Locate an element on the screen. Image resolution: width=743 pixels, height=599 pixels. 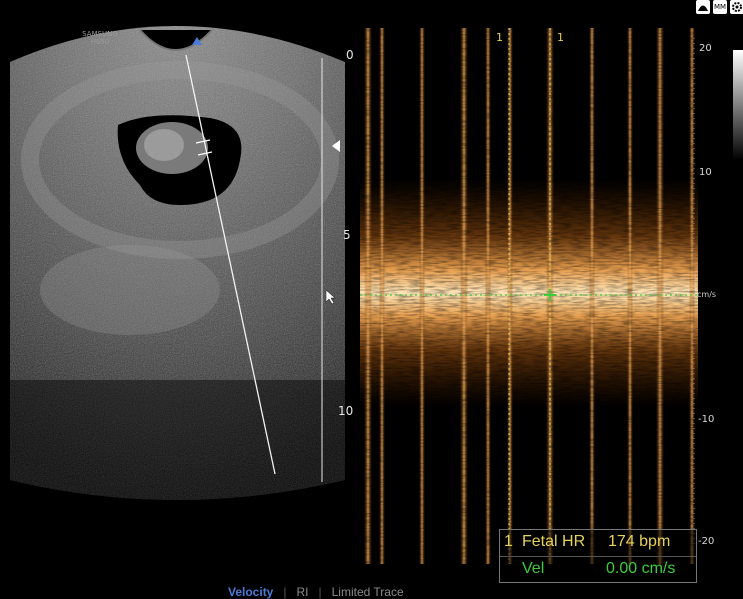
velocity-row: Vel 0.00 cm/s is located at coordinates (598, 569).